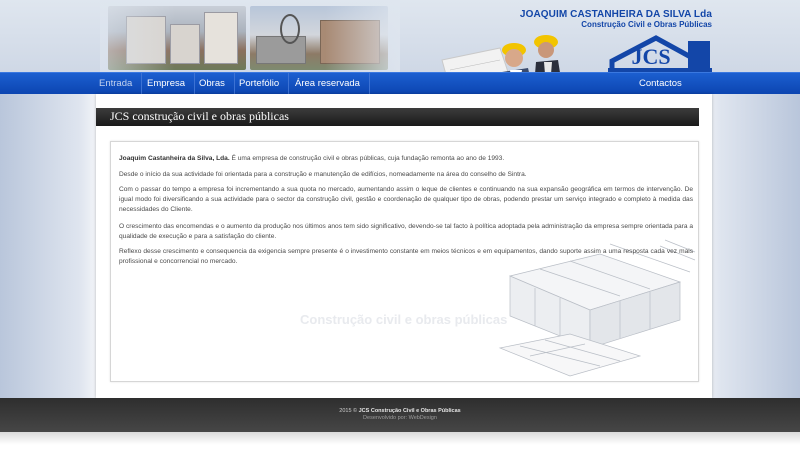 The image size is (800, 450). What do you see at coordinates (397, 117) in the screenshot?
I see `section-title-bar: JCS construção civil e obras públicas` at bounding box center [397, 117].